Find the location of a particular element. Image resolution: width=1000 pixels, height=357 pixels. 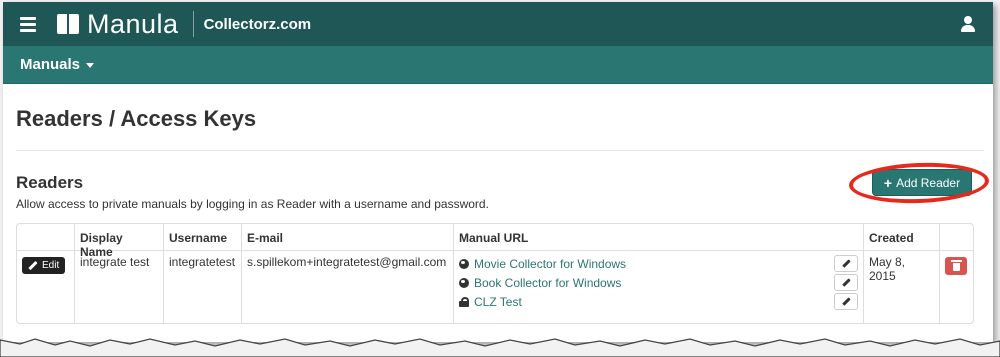

plus-icon: + is located at coordinates (888, 182).